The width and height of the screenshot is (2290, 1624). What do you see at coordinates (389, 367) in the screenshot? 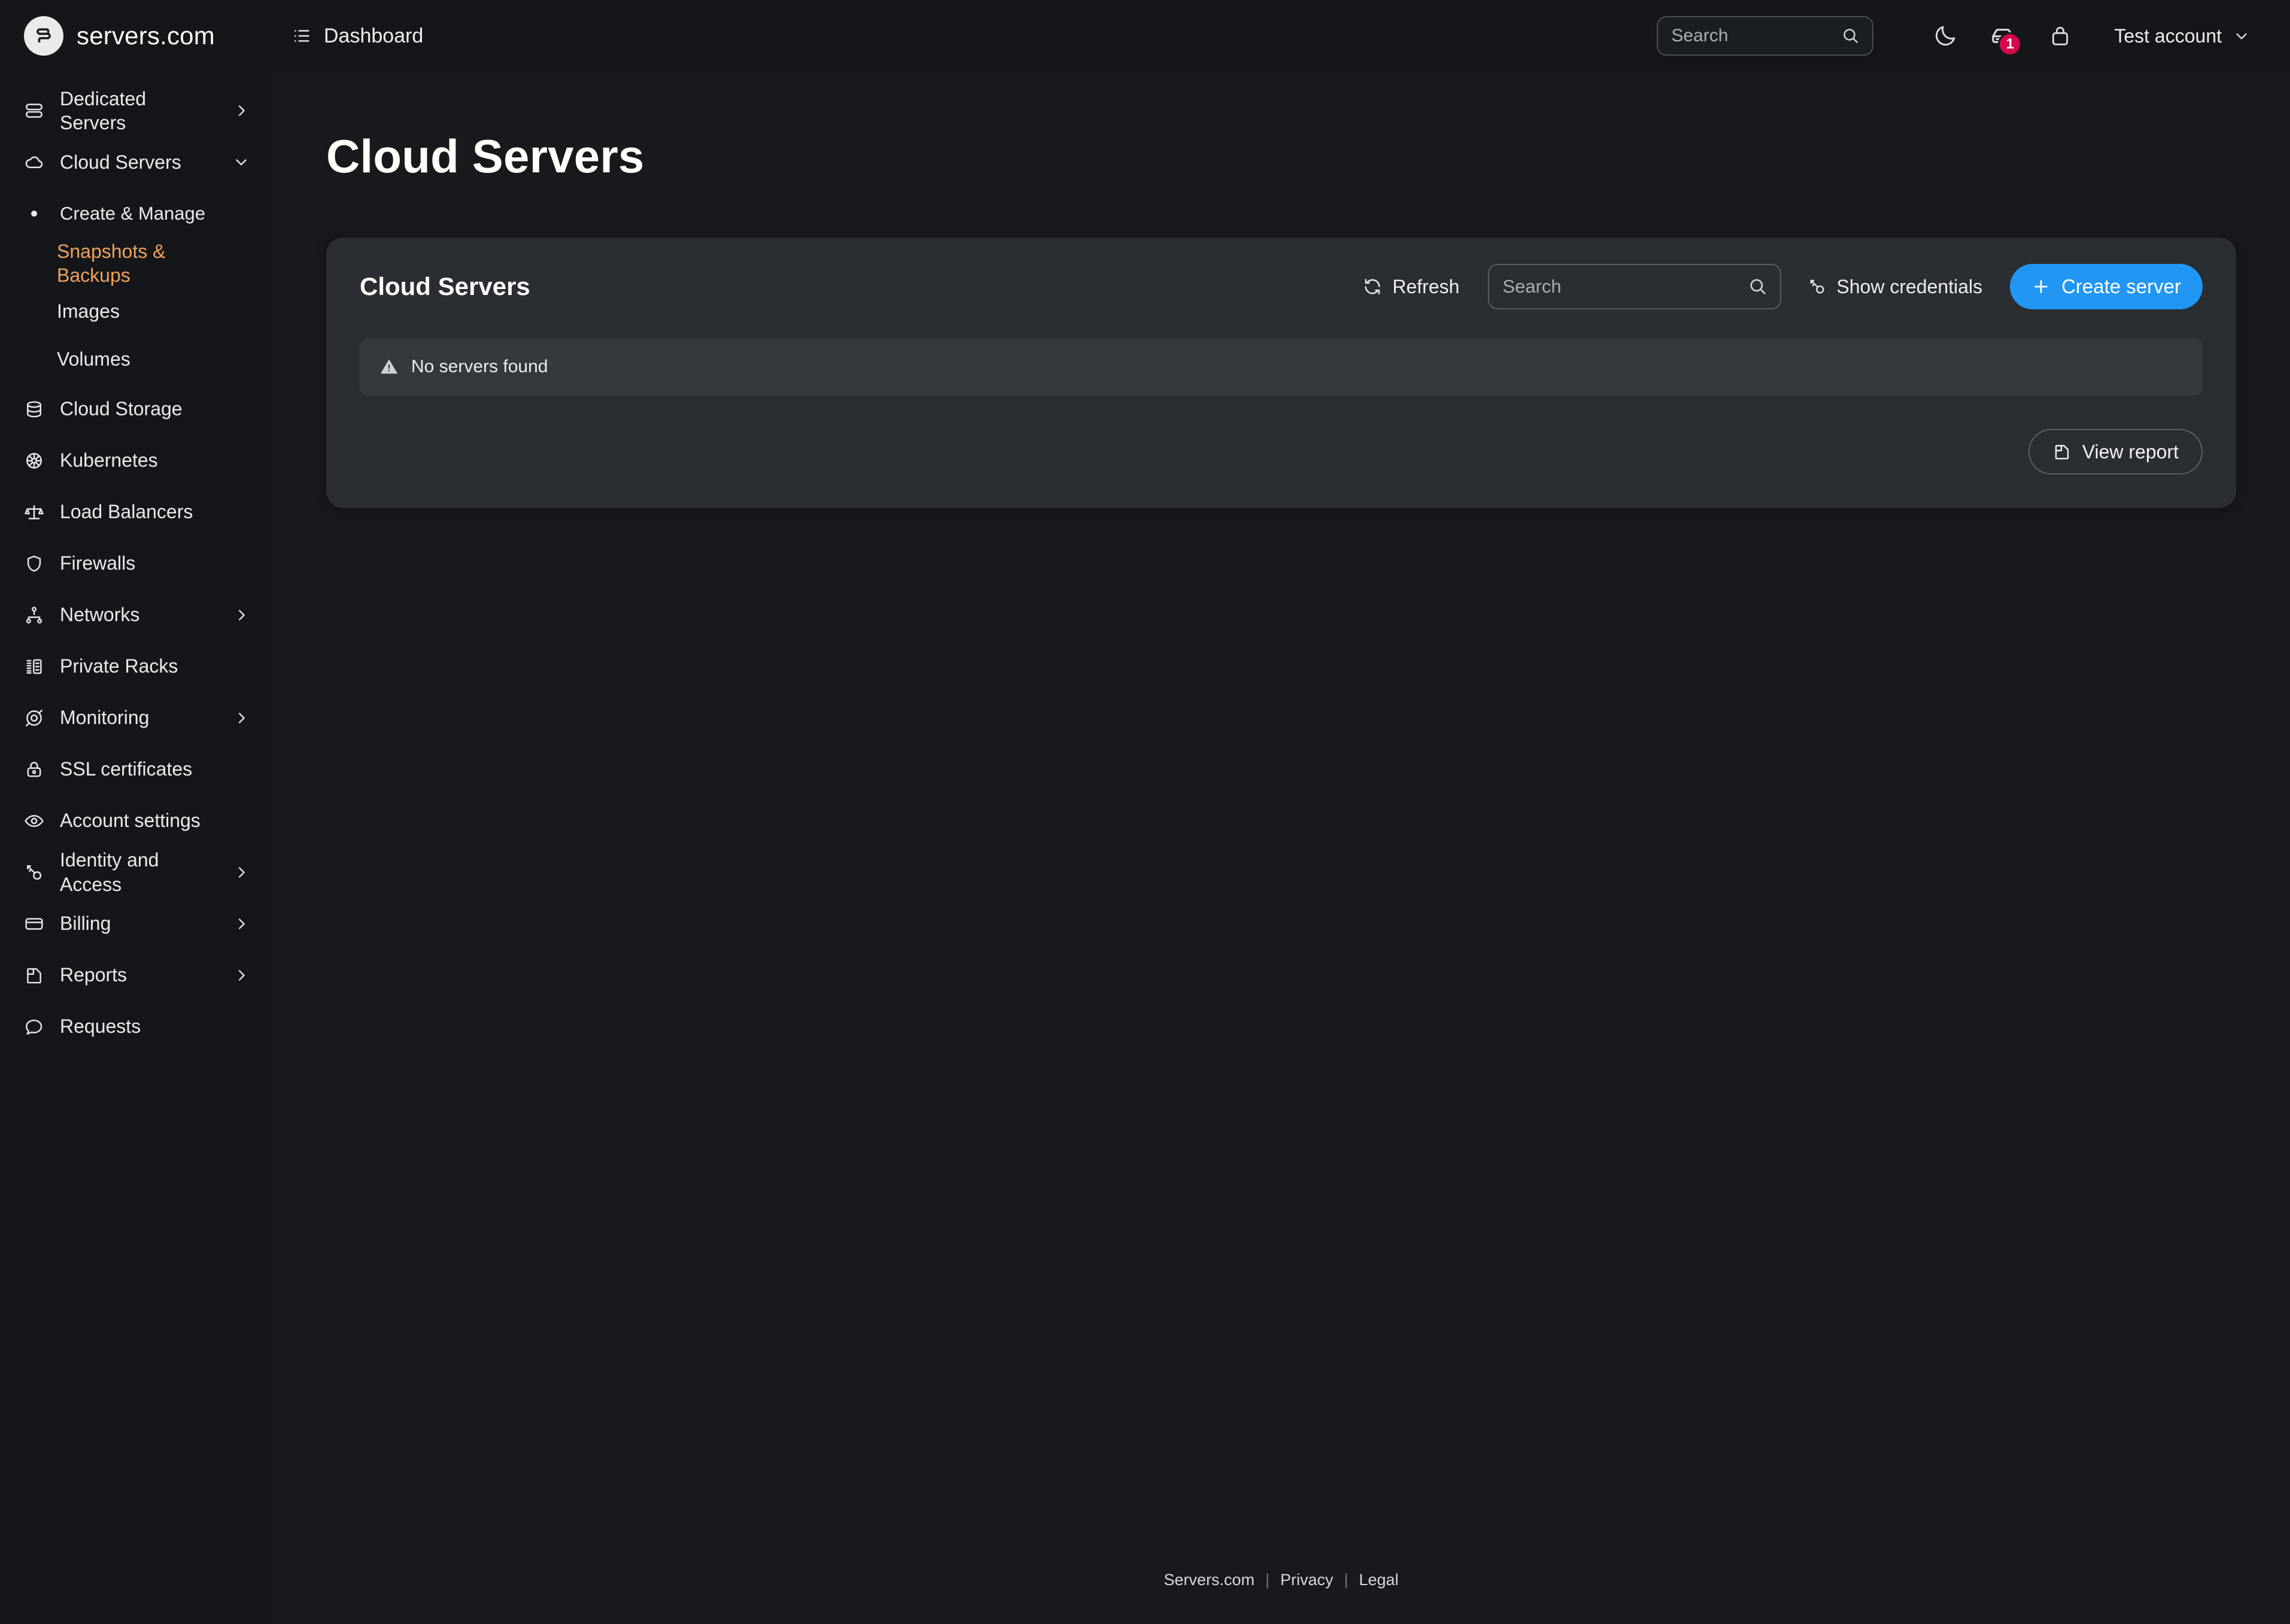
I see `warning-icon` at bounding box center [389, 367].